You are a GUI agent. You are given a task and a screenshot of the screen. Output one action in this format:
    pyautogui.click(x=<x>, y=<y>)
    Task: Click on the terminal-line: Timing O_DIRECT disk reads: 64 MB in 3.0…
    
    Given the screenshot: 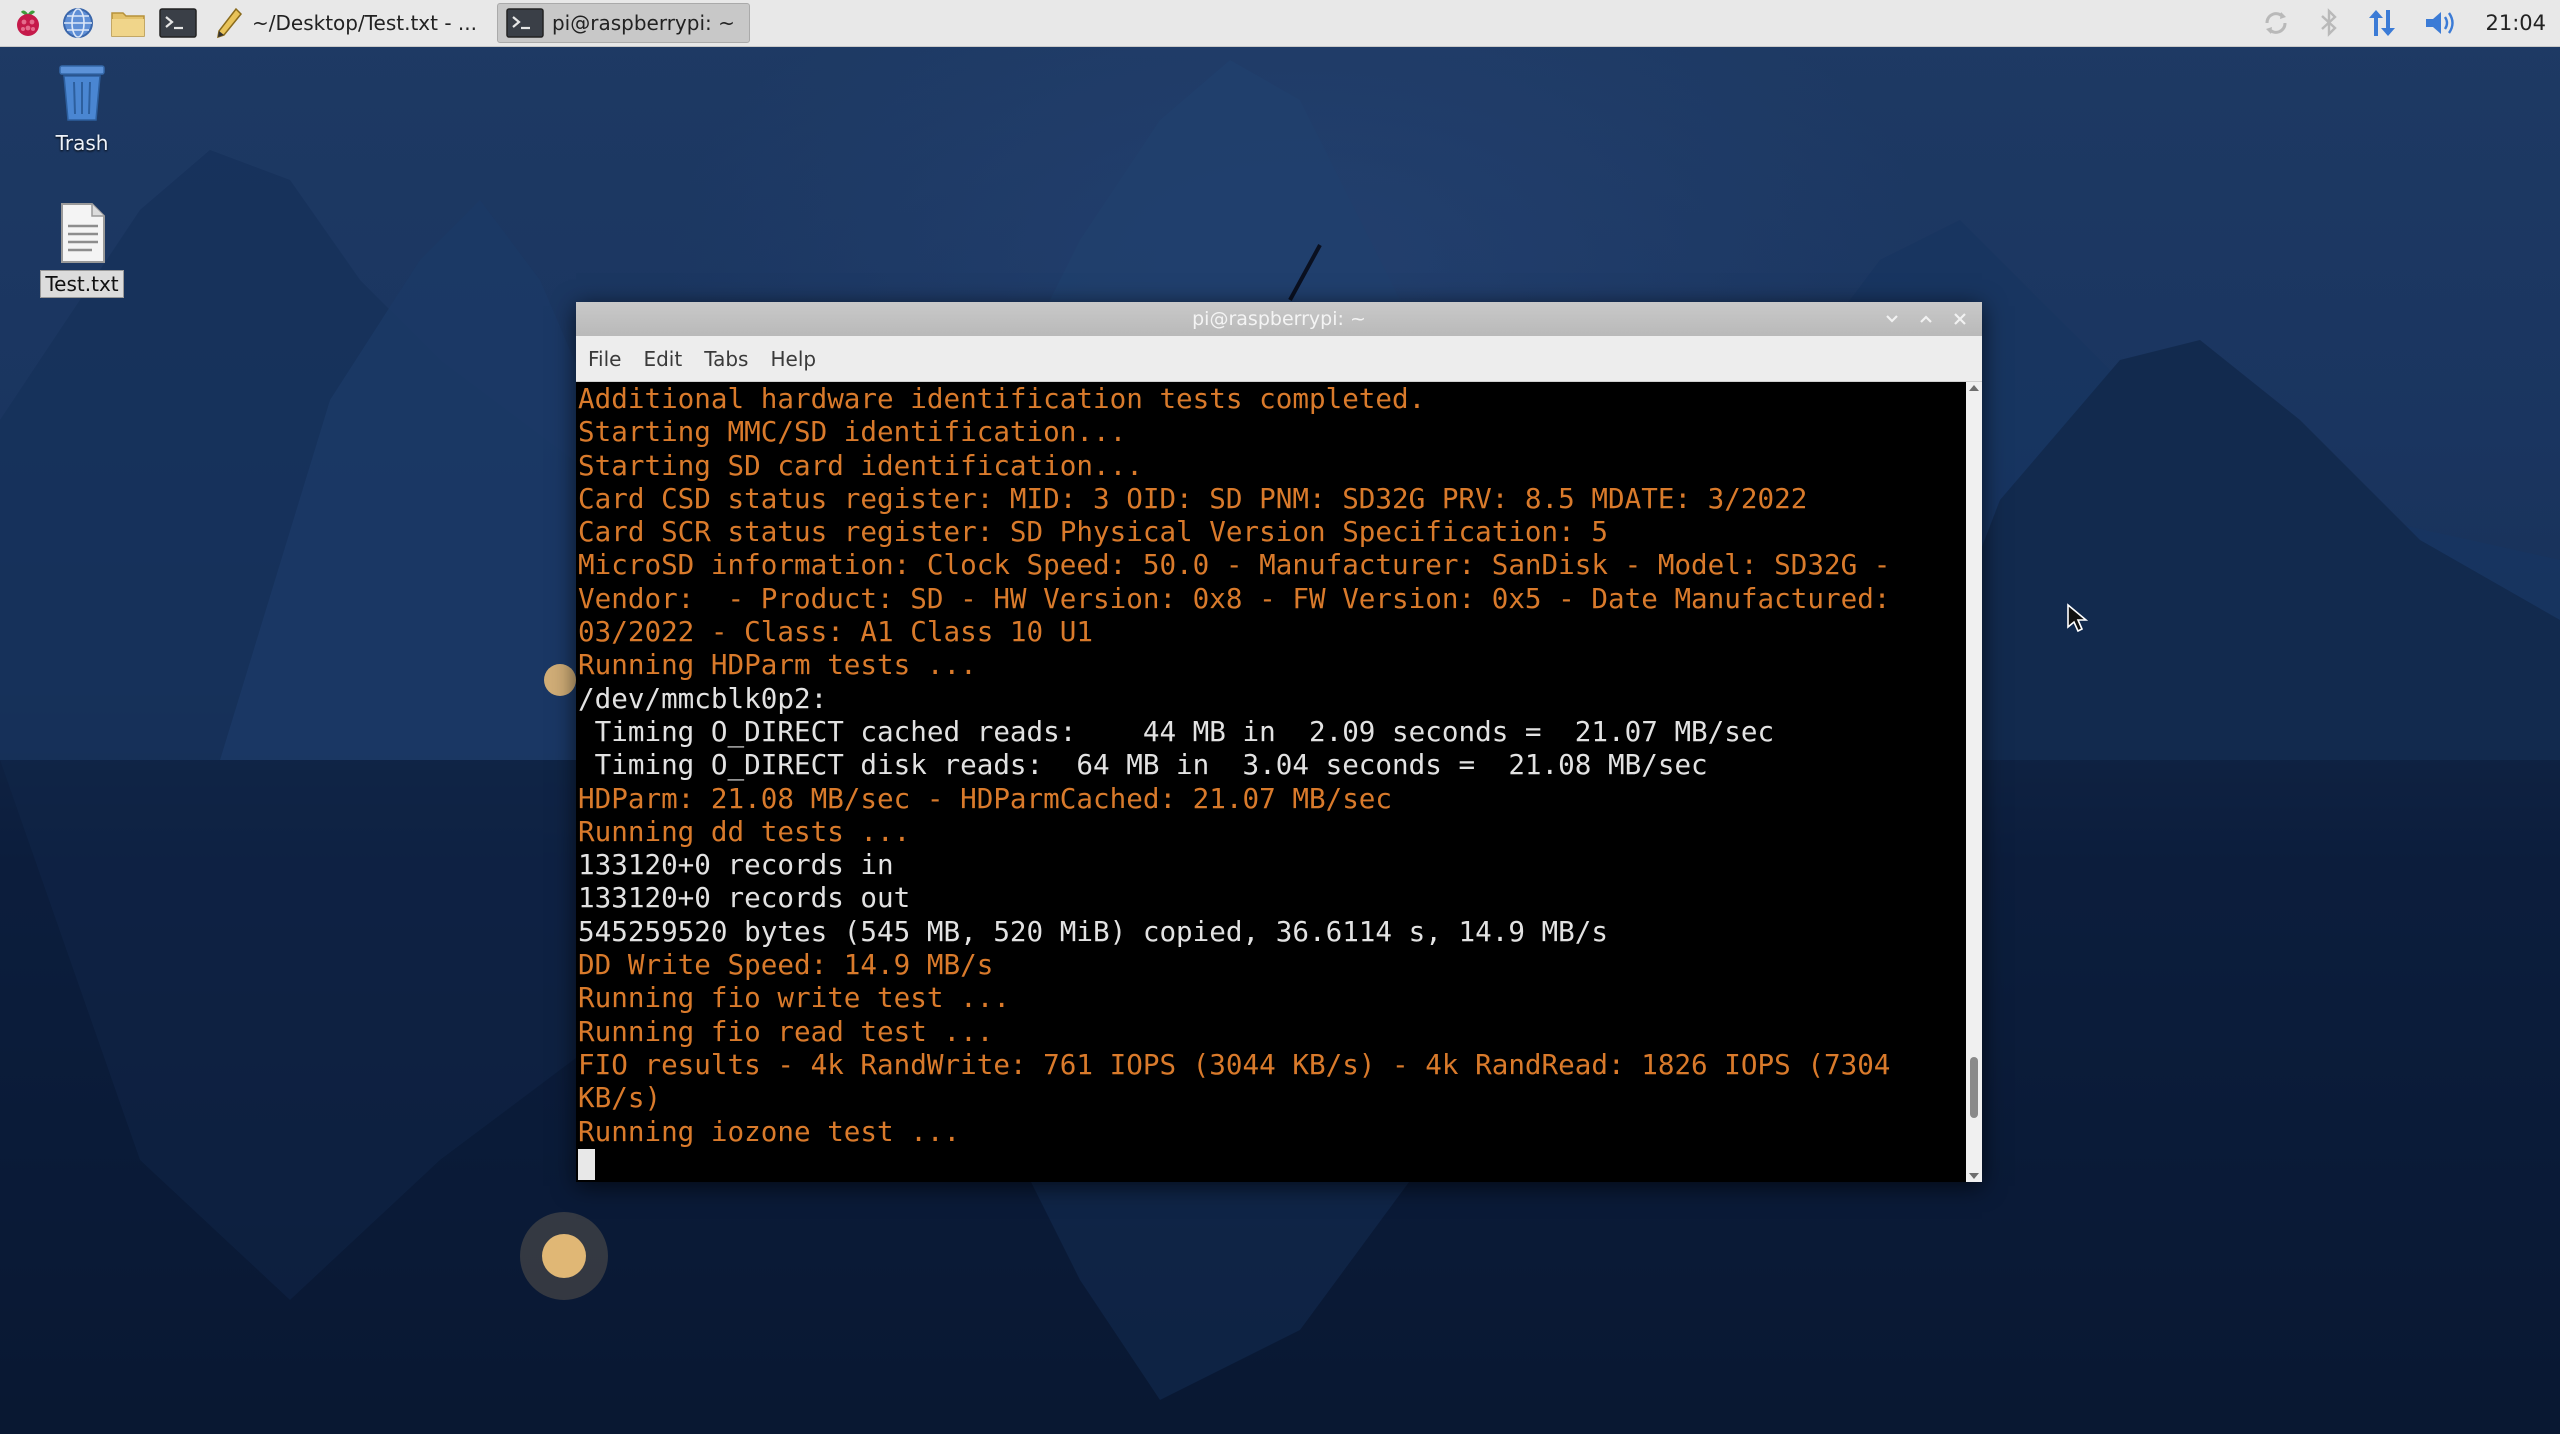 What is the action you would take?
    pyautogui.click(x=1143, y=765)
    